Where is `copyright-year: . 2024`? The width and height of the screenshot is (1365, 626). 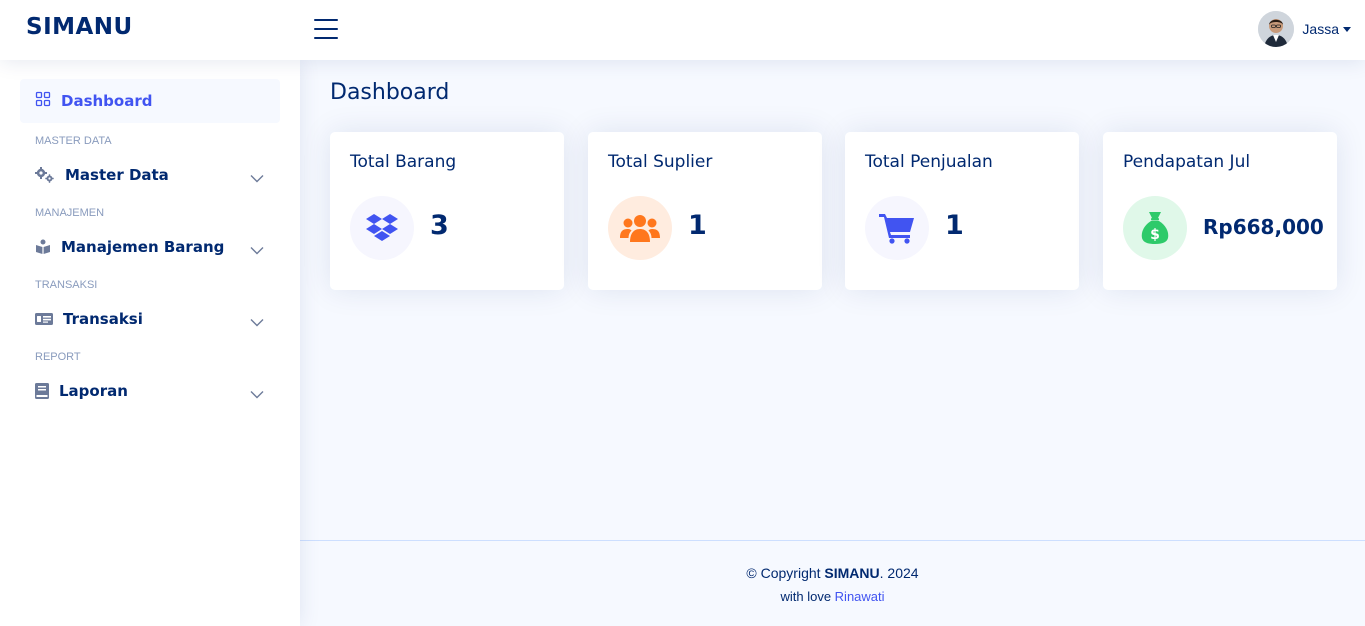 copyright-year: . 2024 is located at coordinates (899, 573).